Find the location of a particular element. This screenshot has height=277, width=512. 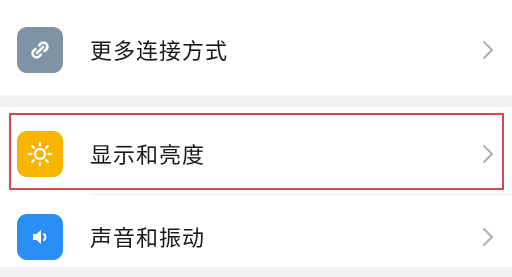

settings-item-label: 更多连接方式 is located at coordinates (159, 52).